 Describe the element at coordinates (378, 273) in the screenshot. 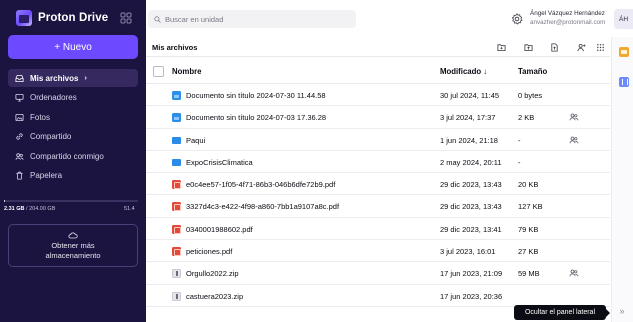

I see `table-row: Orgullo2022.zip 17 jun 2023, 21:09 59 MB` at that location.